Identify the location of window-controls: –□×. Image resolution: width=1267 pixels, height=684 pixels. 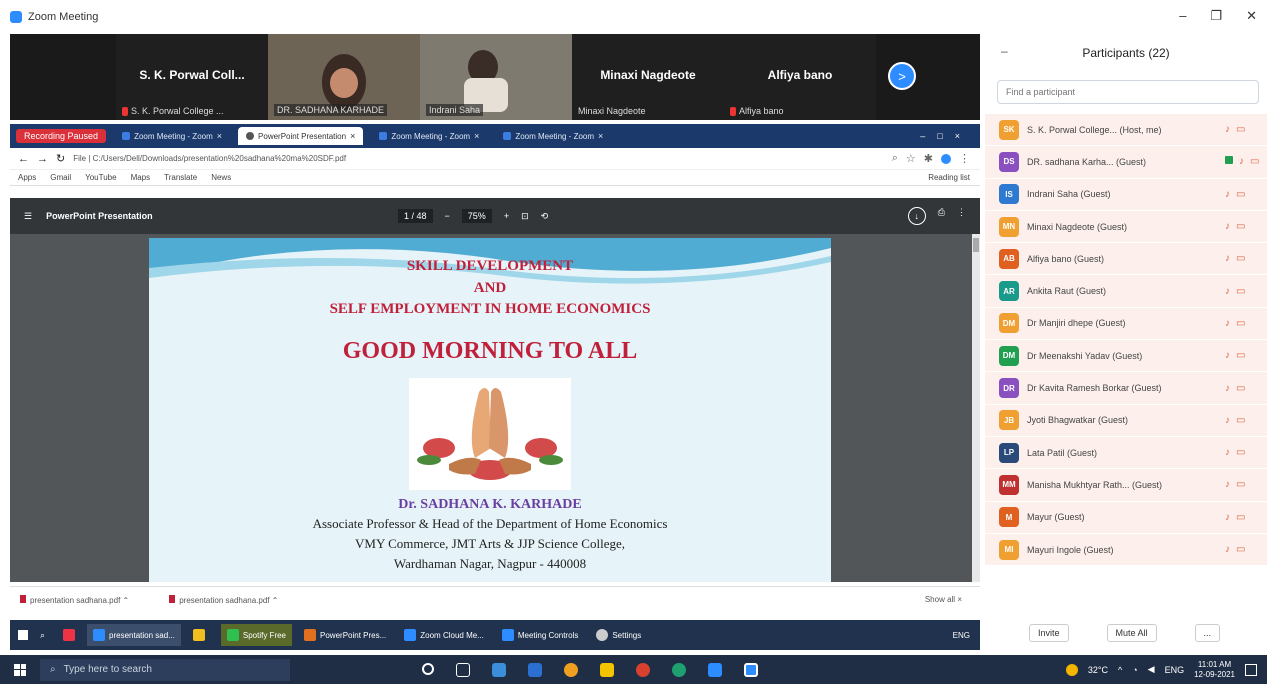
(946, 136).